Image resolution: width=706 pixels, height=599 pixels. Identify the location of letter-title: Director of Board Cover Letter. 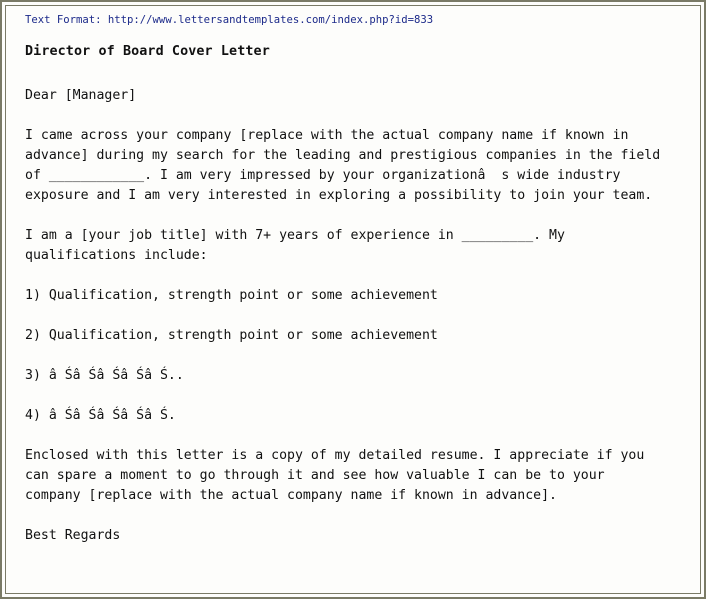
(147, 51).